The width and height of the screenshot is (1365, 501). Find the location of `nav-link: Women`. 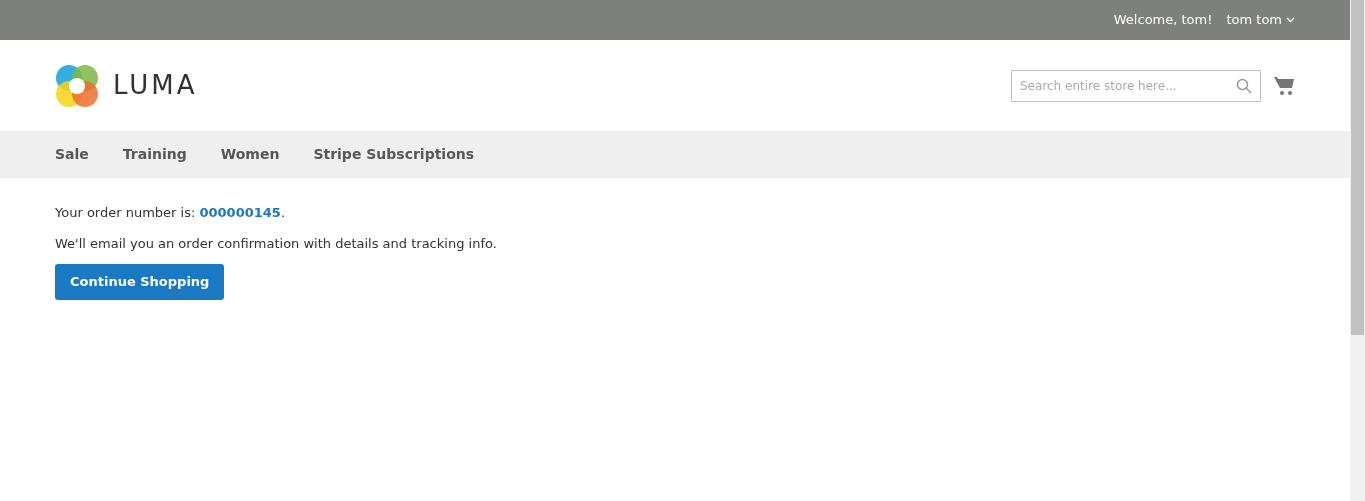

nav-link: Women is located at coordinates (250, 154).